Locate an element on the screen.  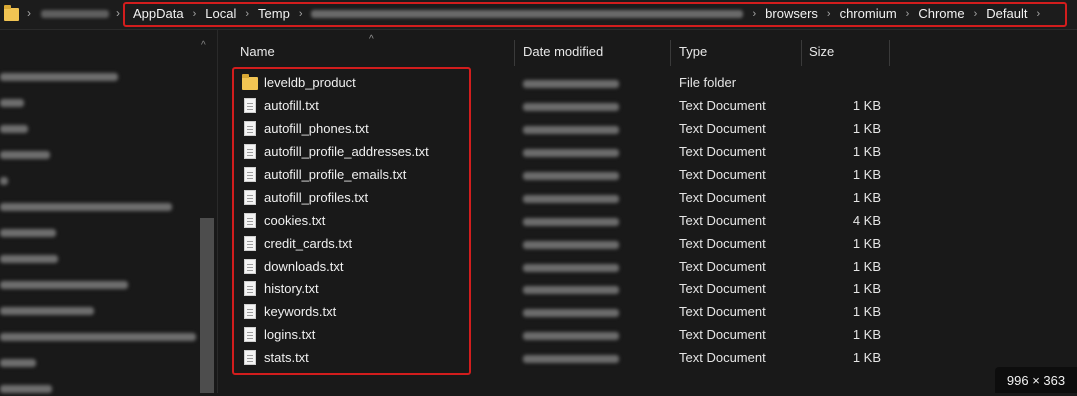
redacted-path-segment is located at coordinates (75, 14).